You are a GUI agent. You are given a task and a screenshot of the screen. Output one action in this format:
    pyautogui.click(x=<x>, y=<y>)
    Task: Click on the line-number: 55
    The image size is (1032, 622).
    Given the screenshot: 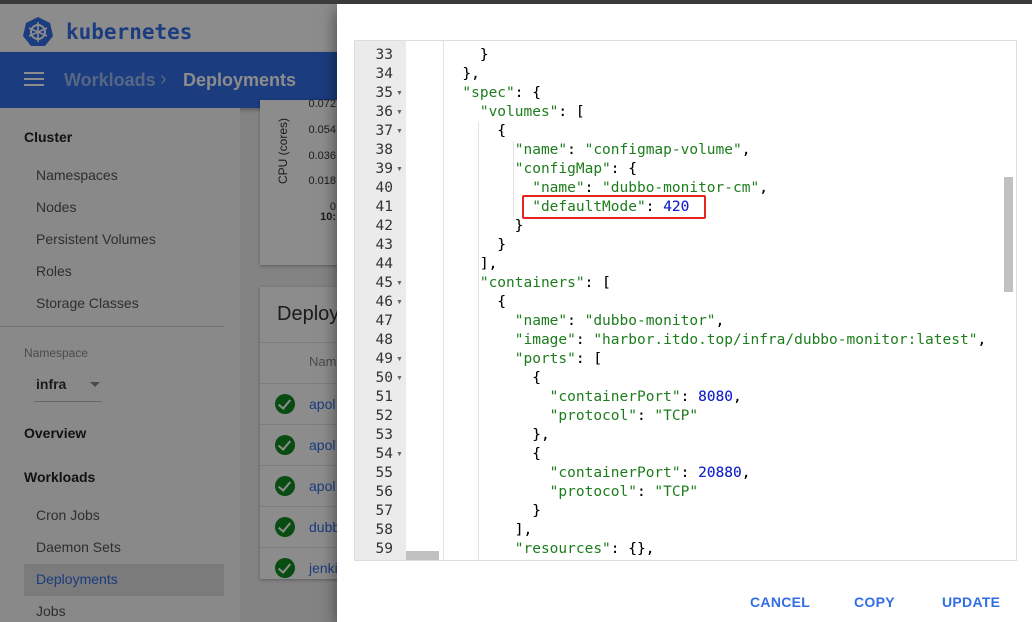 What is the action you would take?
    pyautogui.click(x=384, y=473)
    